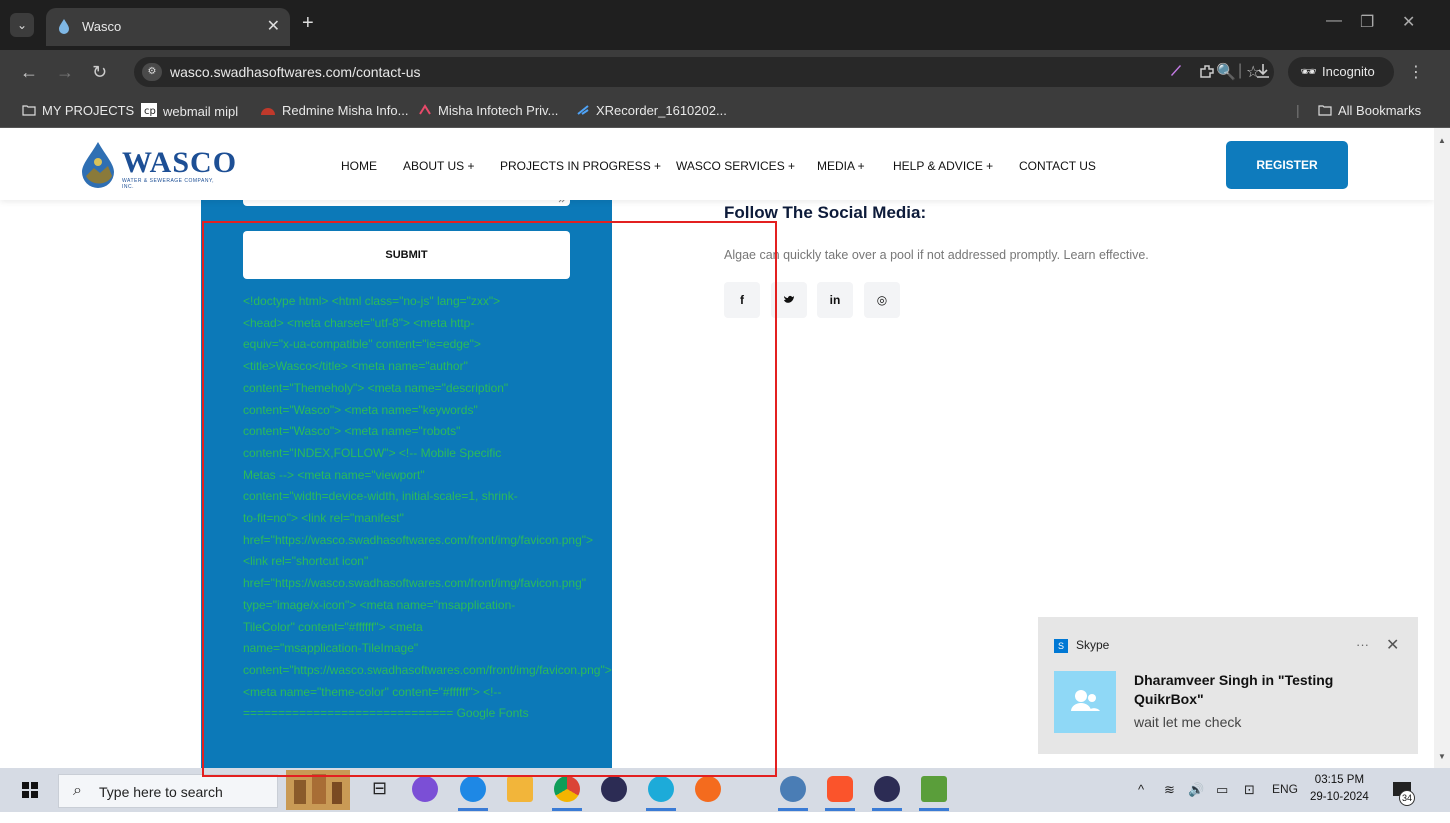 The image size is (1450, 823). What do you see at coordinates (65, 72) in the screenshot?
I see `forward-icon: →` at bounding box center [65, 72].